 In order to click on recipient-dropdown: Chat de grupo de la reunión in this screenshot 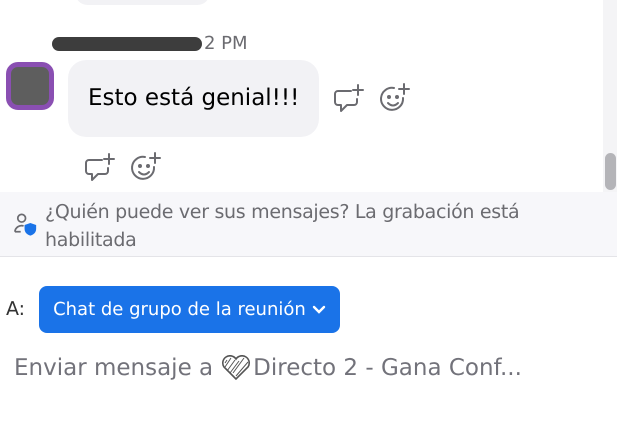, I will do `click(189, 309)`.